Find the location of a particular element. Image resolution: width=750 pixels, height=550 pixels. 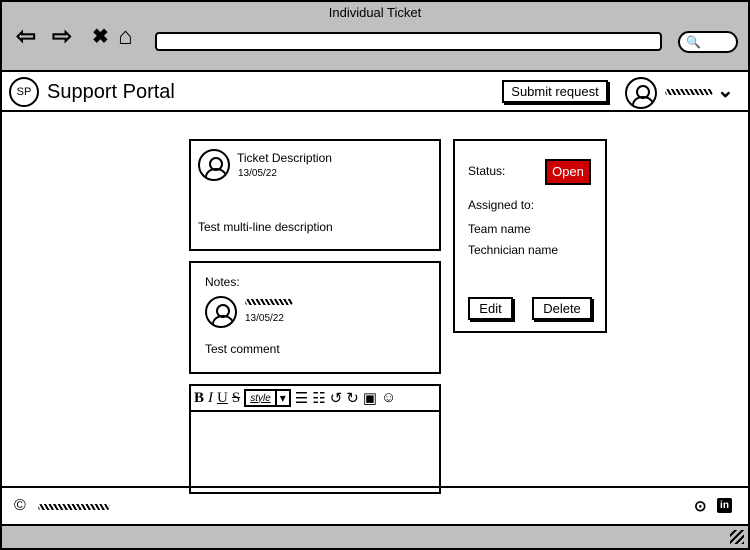

style-value: style is located at coordinates (260, 398).